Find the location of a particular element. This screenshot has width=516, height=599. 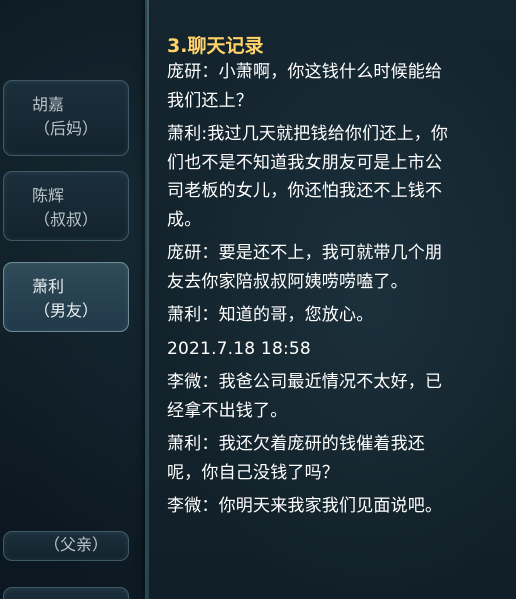

chat-message-line: 李微：我爸公司最近情况不太好，已 is located at coordinates (305, 382).